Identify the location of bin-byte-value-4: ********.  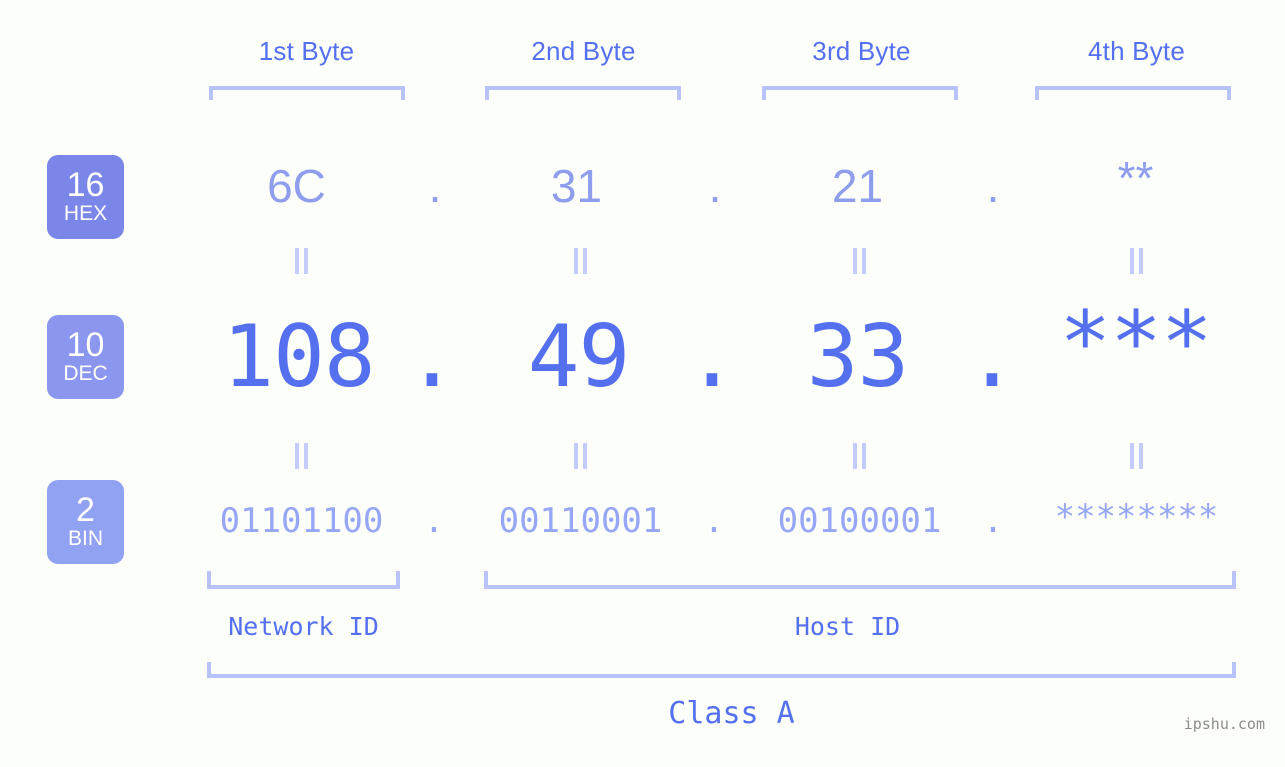
(1136, 517).